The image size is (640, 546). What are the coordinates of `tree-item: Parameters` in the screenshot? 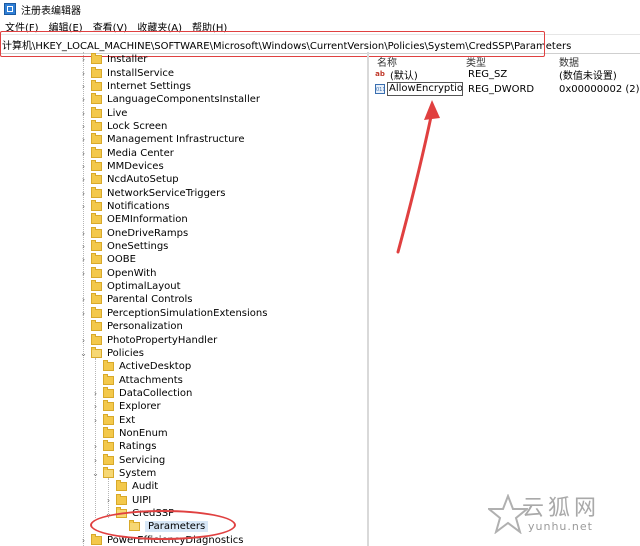 It's located at (163, 526).